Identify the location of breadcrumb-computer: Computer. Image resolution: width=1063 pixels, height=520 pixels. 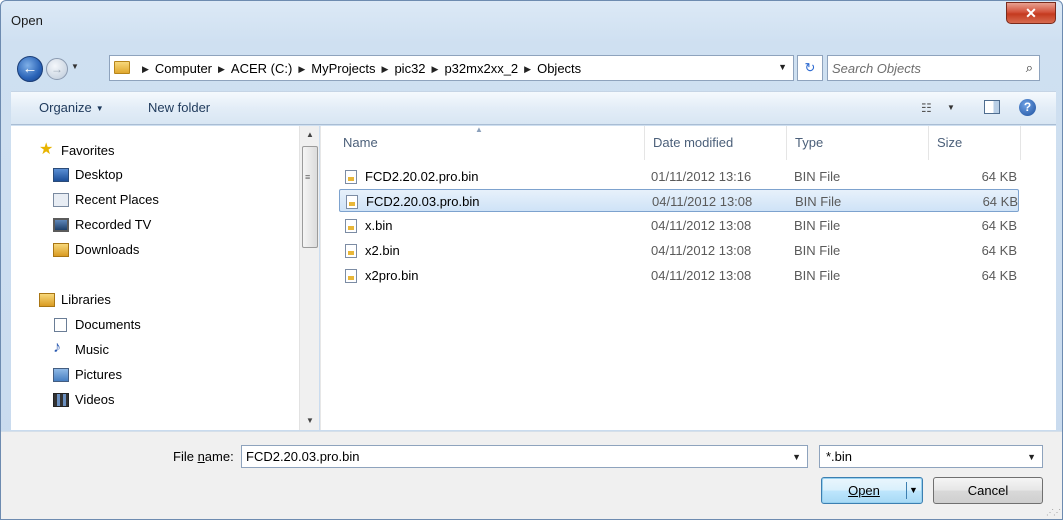
(183, 68).